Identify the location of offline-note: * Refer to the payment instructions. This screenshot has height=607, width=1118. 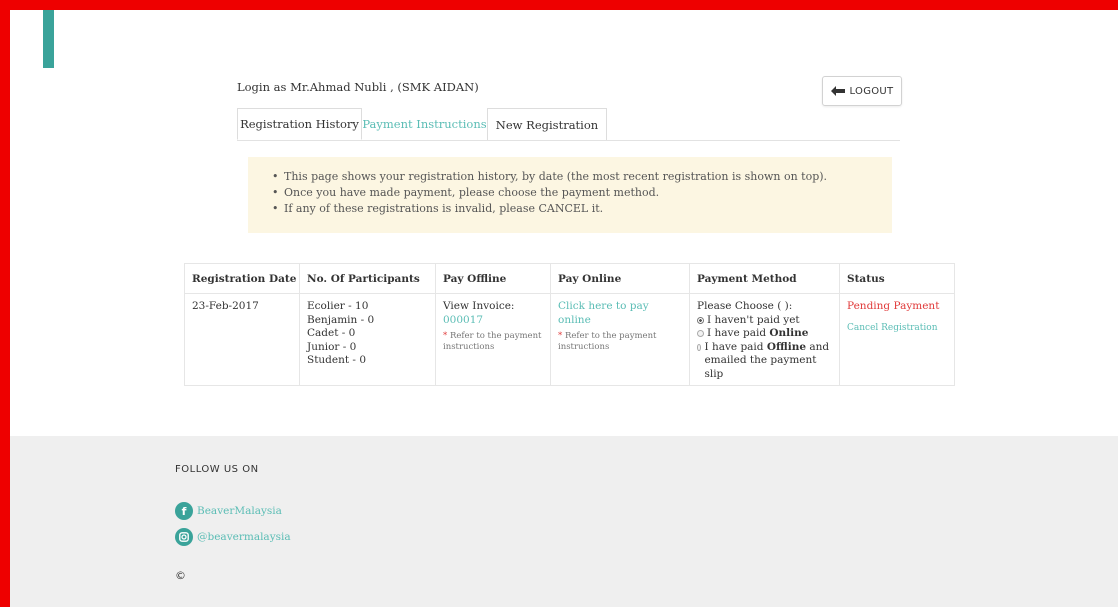
(492, 341).